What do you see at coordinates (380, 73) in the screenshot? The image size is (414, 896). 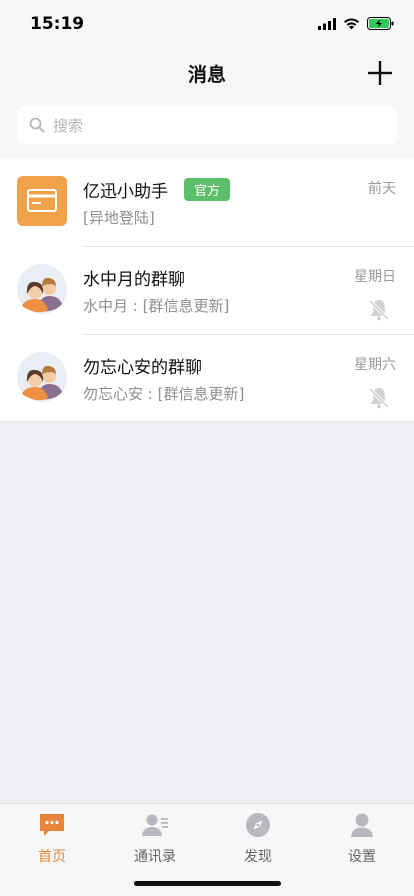 I see `add-button` at bounding box center [380, 73].